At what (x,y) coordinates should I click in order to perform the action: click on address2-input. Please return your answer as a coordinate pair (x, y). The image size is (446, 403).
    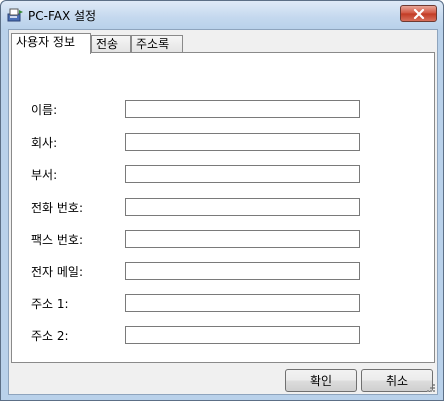
    Looking at the image, I should click on (242, 335).